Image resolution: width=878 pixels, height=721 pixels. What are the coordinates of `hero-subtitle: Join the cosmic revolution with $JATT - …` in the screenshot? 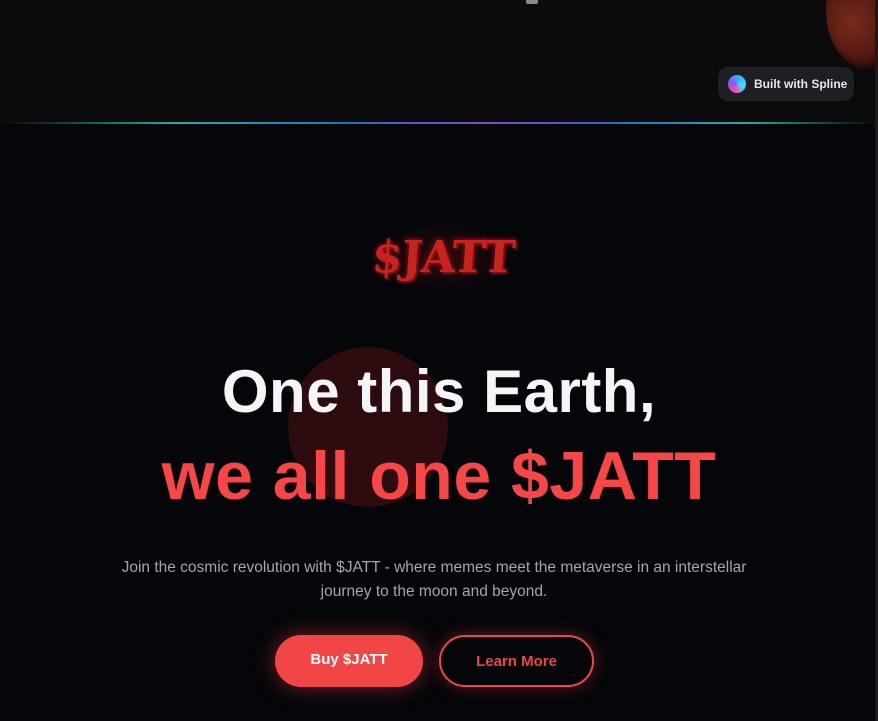 It's located at (434, 579).